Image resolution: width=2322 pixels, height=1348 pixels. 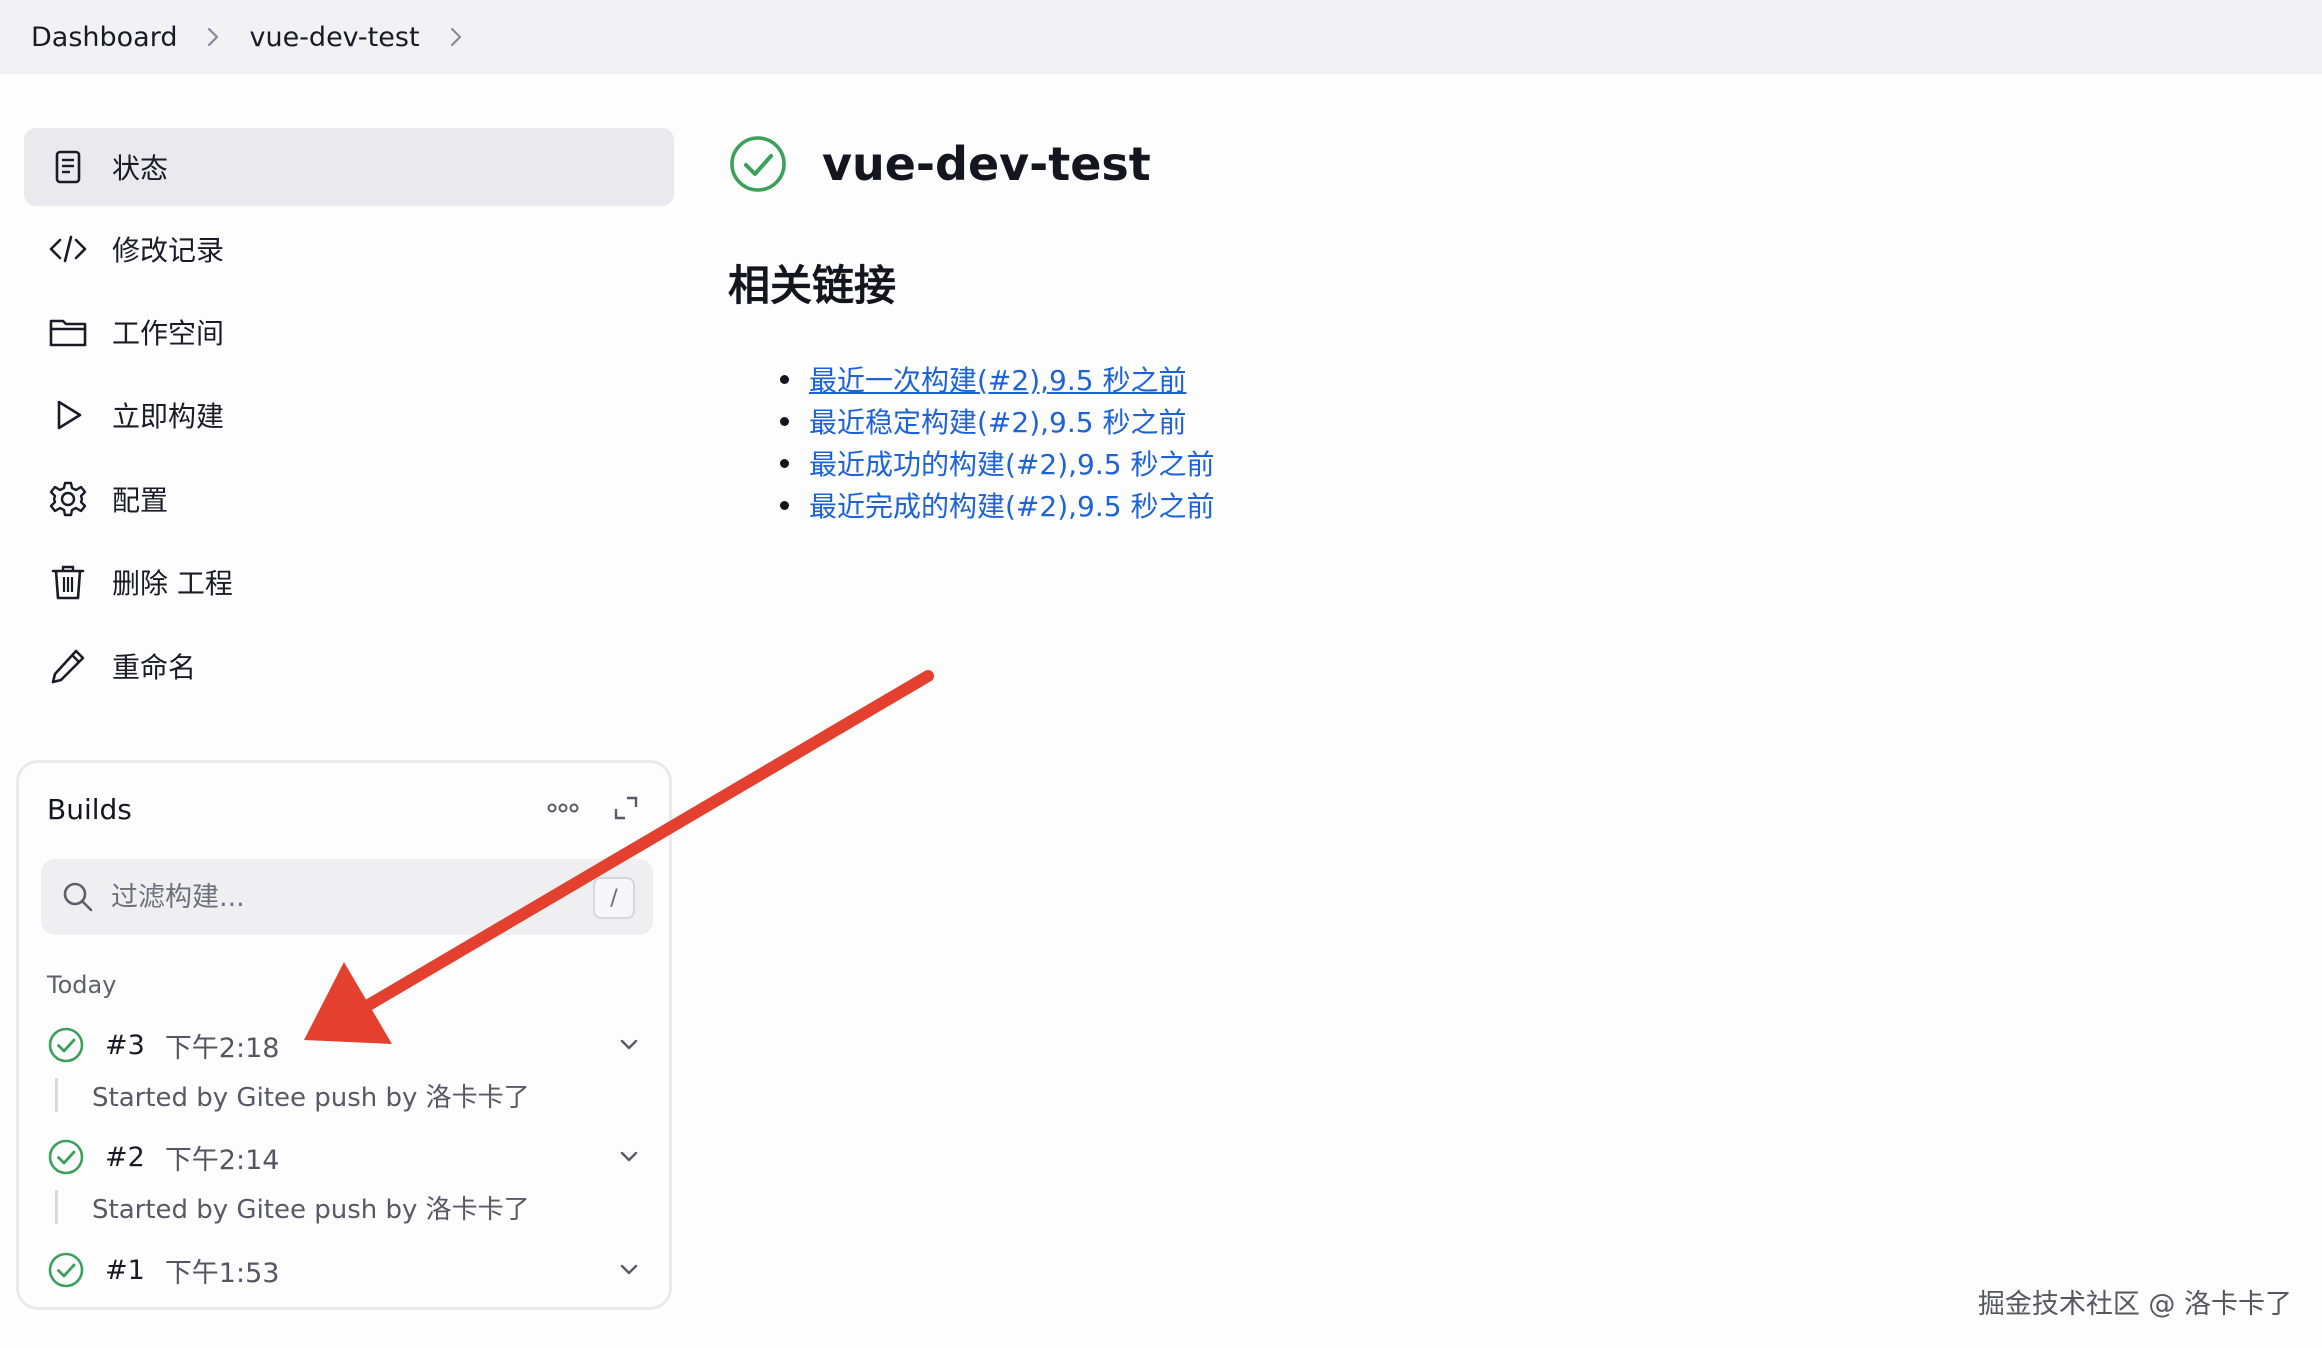 I want to click on list-item: 最近一次构建(#2),9.5 秒之前, so click(x=997, y=379).